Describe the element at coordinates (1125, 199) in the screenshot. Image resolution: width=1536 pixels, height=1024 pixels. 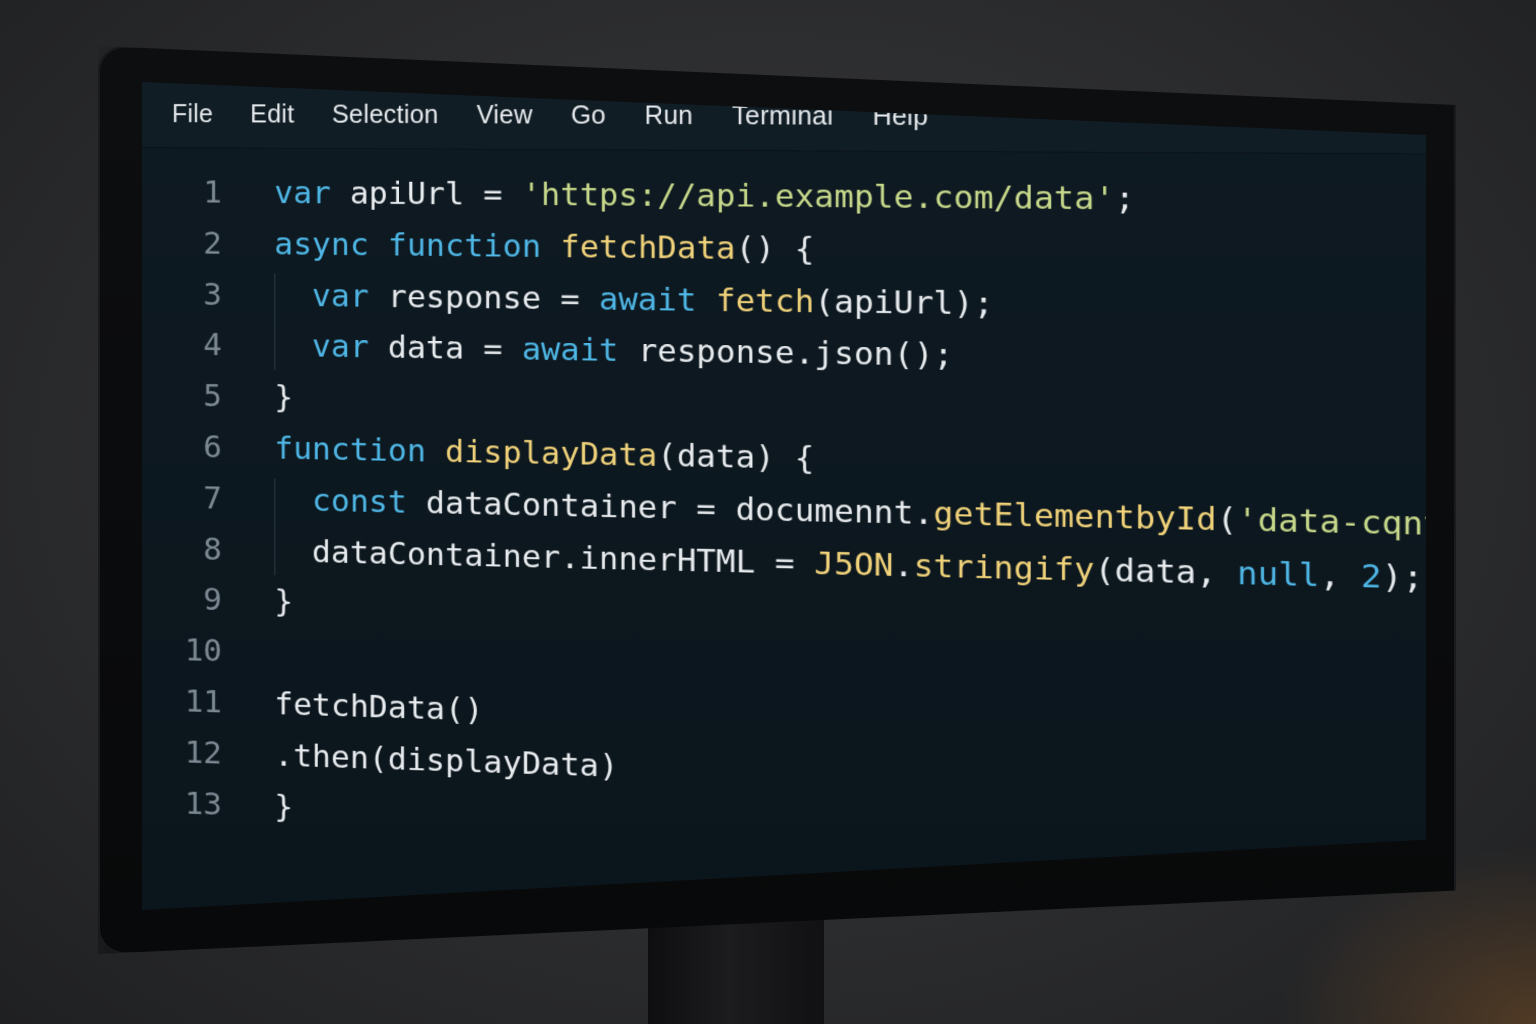
I see `code-token: ;` at that location.